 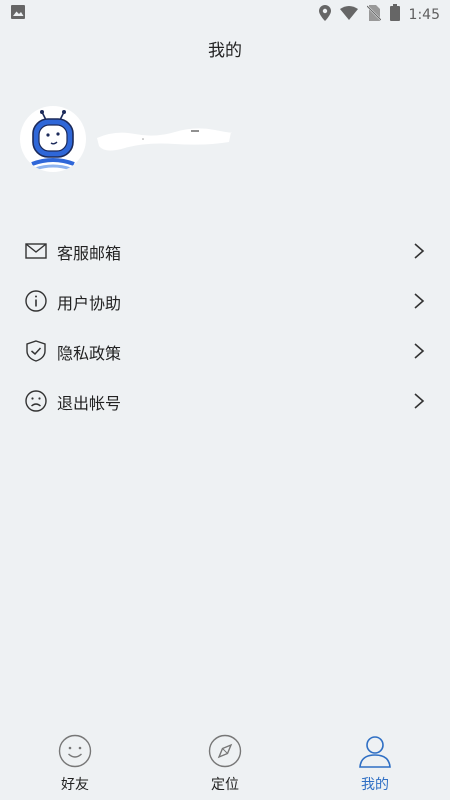 What do you see at coordinates (225, 13) in the screenshot?
I see `status-bar: 1:45` at bounding box center [225, 13].